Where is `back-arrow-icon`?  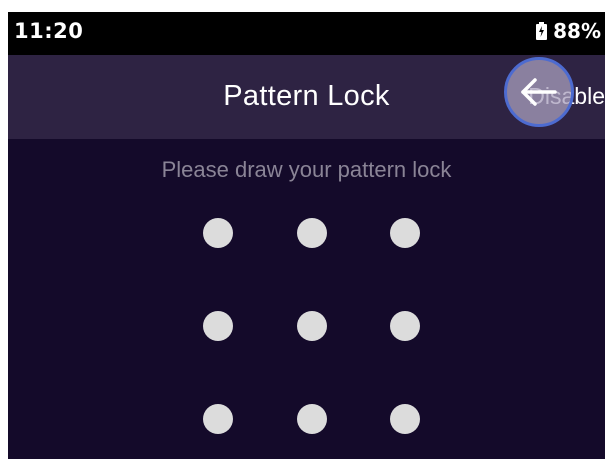 back-arrow-icon is located at coordinates (539, 92).